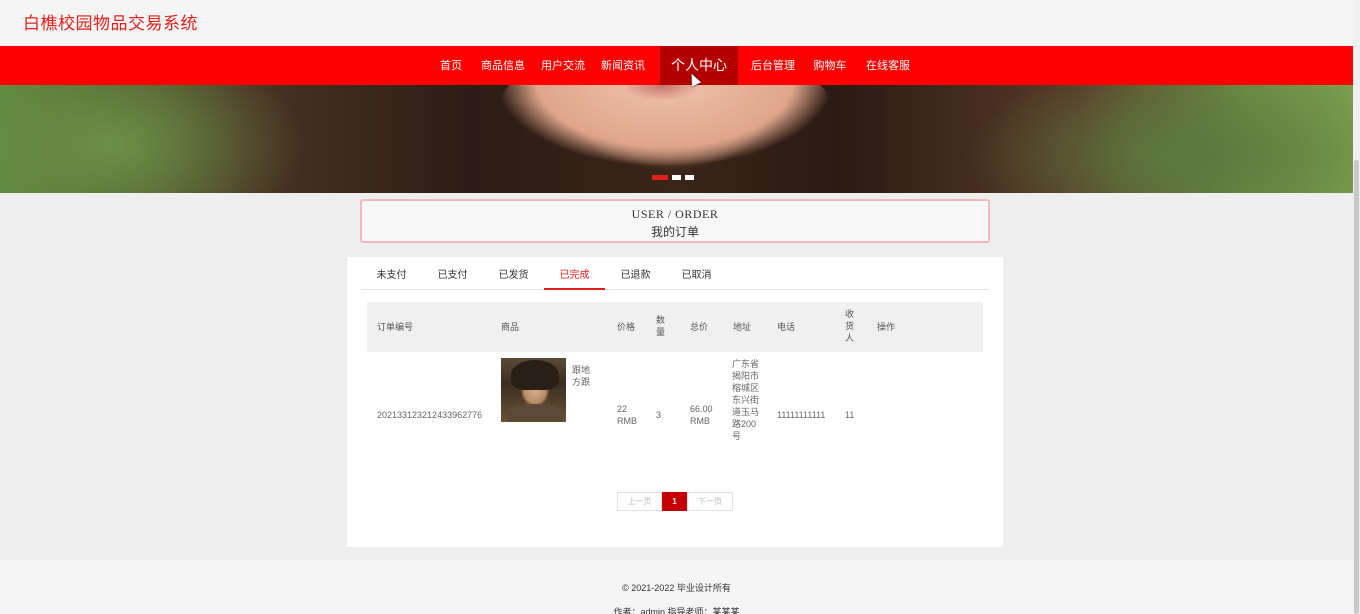 The width and height of the screenshot is (1360, 614). I want to click on nav-item-community: 用户交流, so click(563, 65).